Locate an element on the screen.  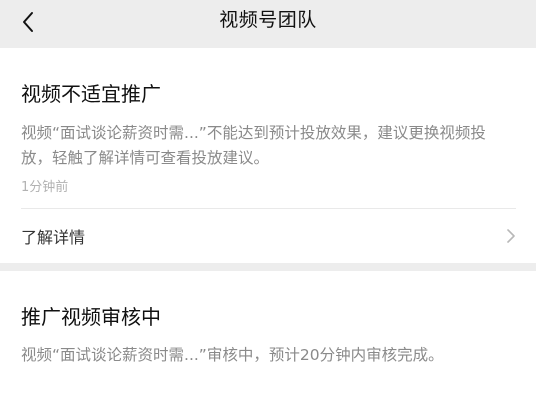
view-details-link: 了解详情 is located at coordinates (268, 236).